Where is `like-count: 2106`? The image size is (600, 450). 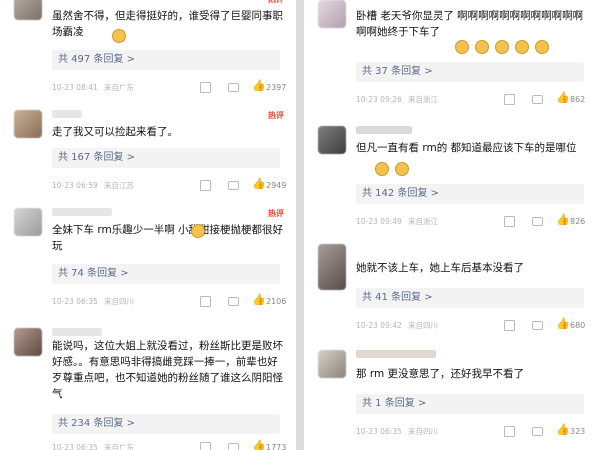 like-count: 2106 is located at coordinates (276, 301).